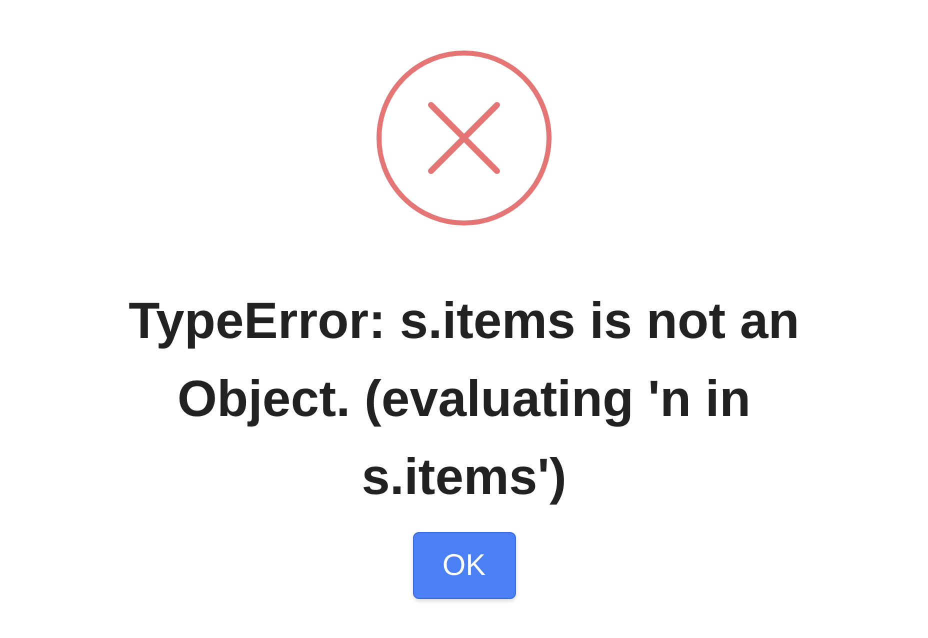  What do you see at coordinates (464, 565) in the screenshot?
I see `ok-button: OK` at bounding box center [464, 565].